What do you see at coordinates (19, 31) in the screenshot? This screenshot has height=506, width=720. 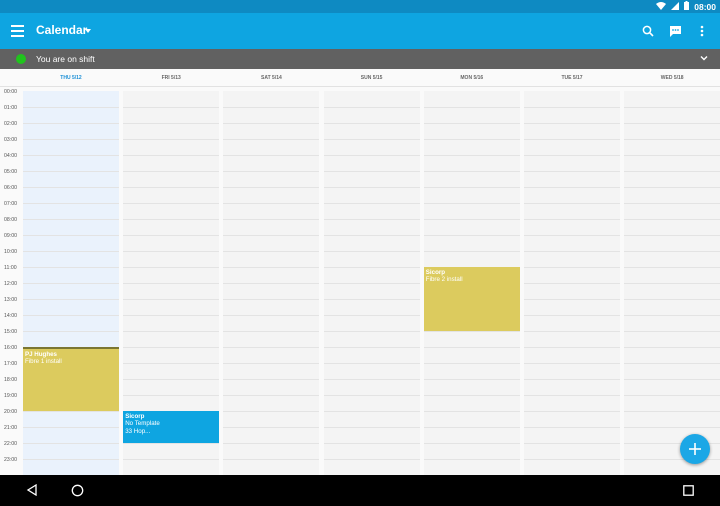 I see `menu-icon` at bounding box center [19, 31].